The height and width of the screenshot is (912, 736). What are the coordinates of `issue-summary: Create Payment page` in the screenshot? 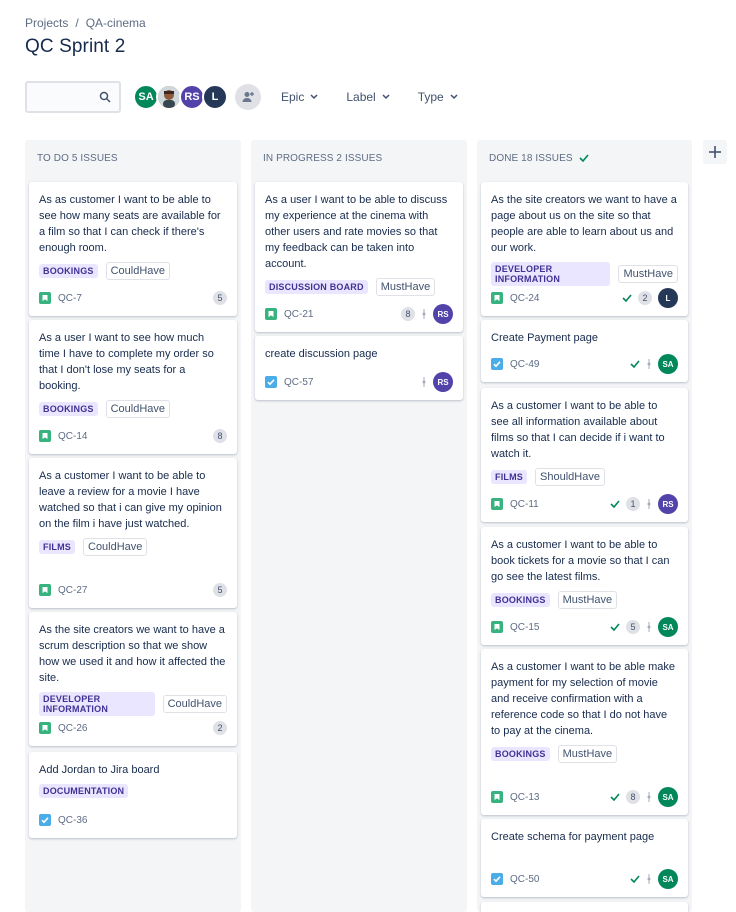 It's located at (545, 338).